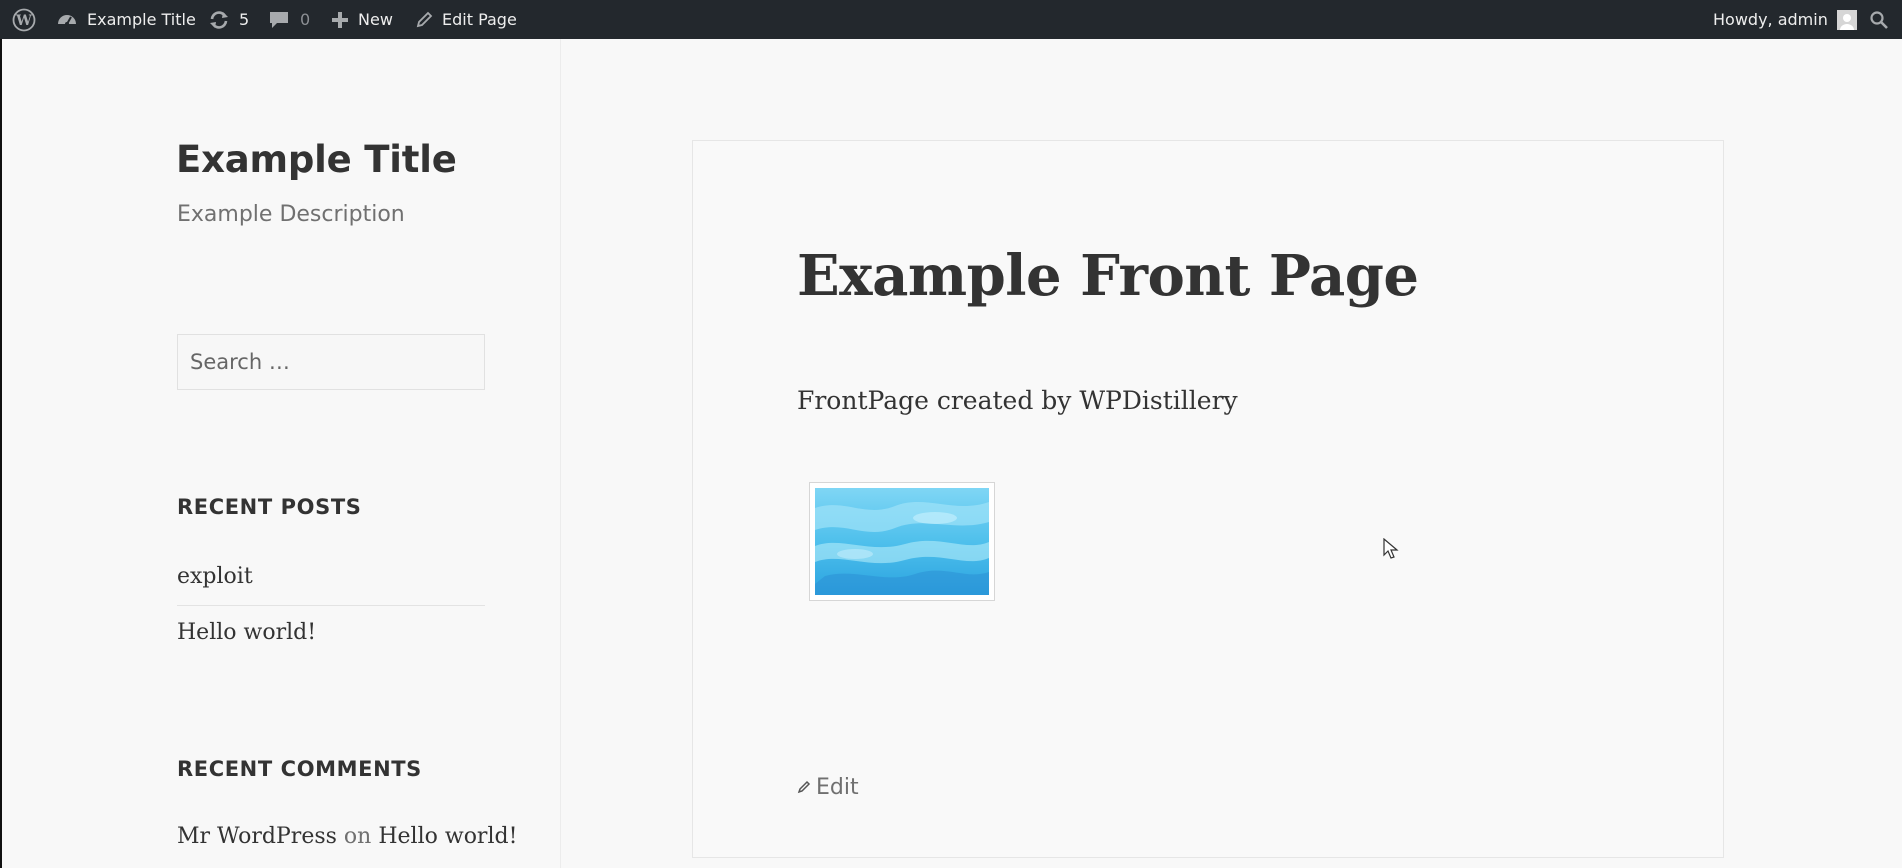  What do you see at coordinates (331, 605) in the screenshot?
I see `divider` at bounding box center [331, 605].